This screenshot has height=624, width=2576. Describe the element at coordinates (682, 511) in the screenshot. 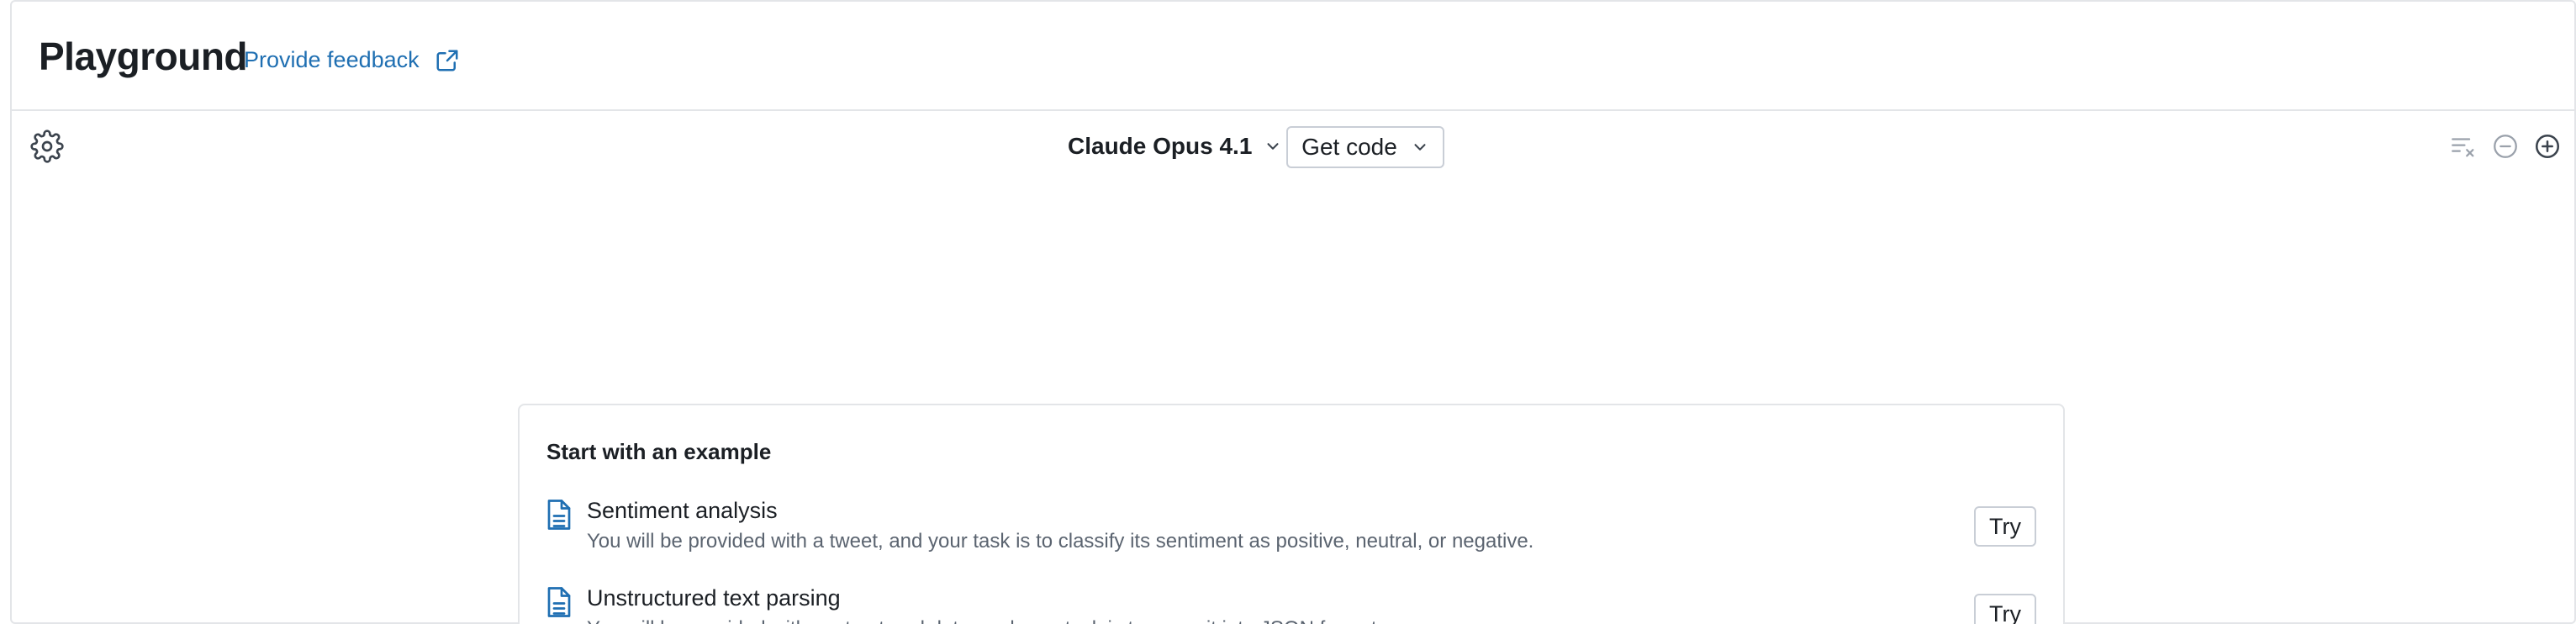

I see `example-title: Sentiment analysis` at that location.